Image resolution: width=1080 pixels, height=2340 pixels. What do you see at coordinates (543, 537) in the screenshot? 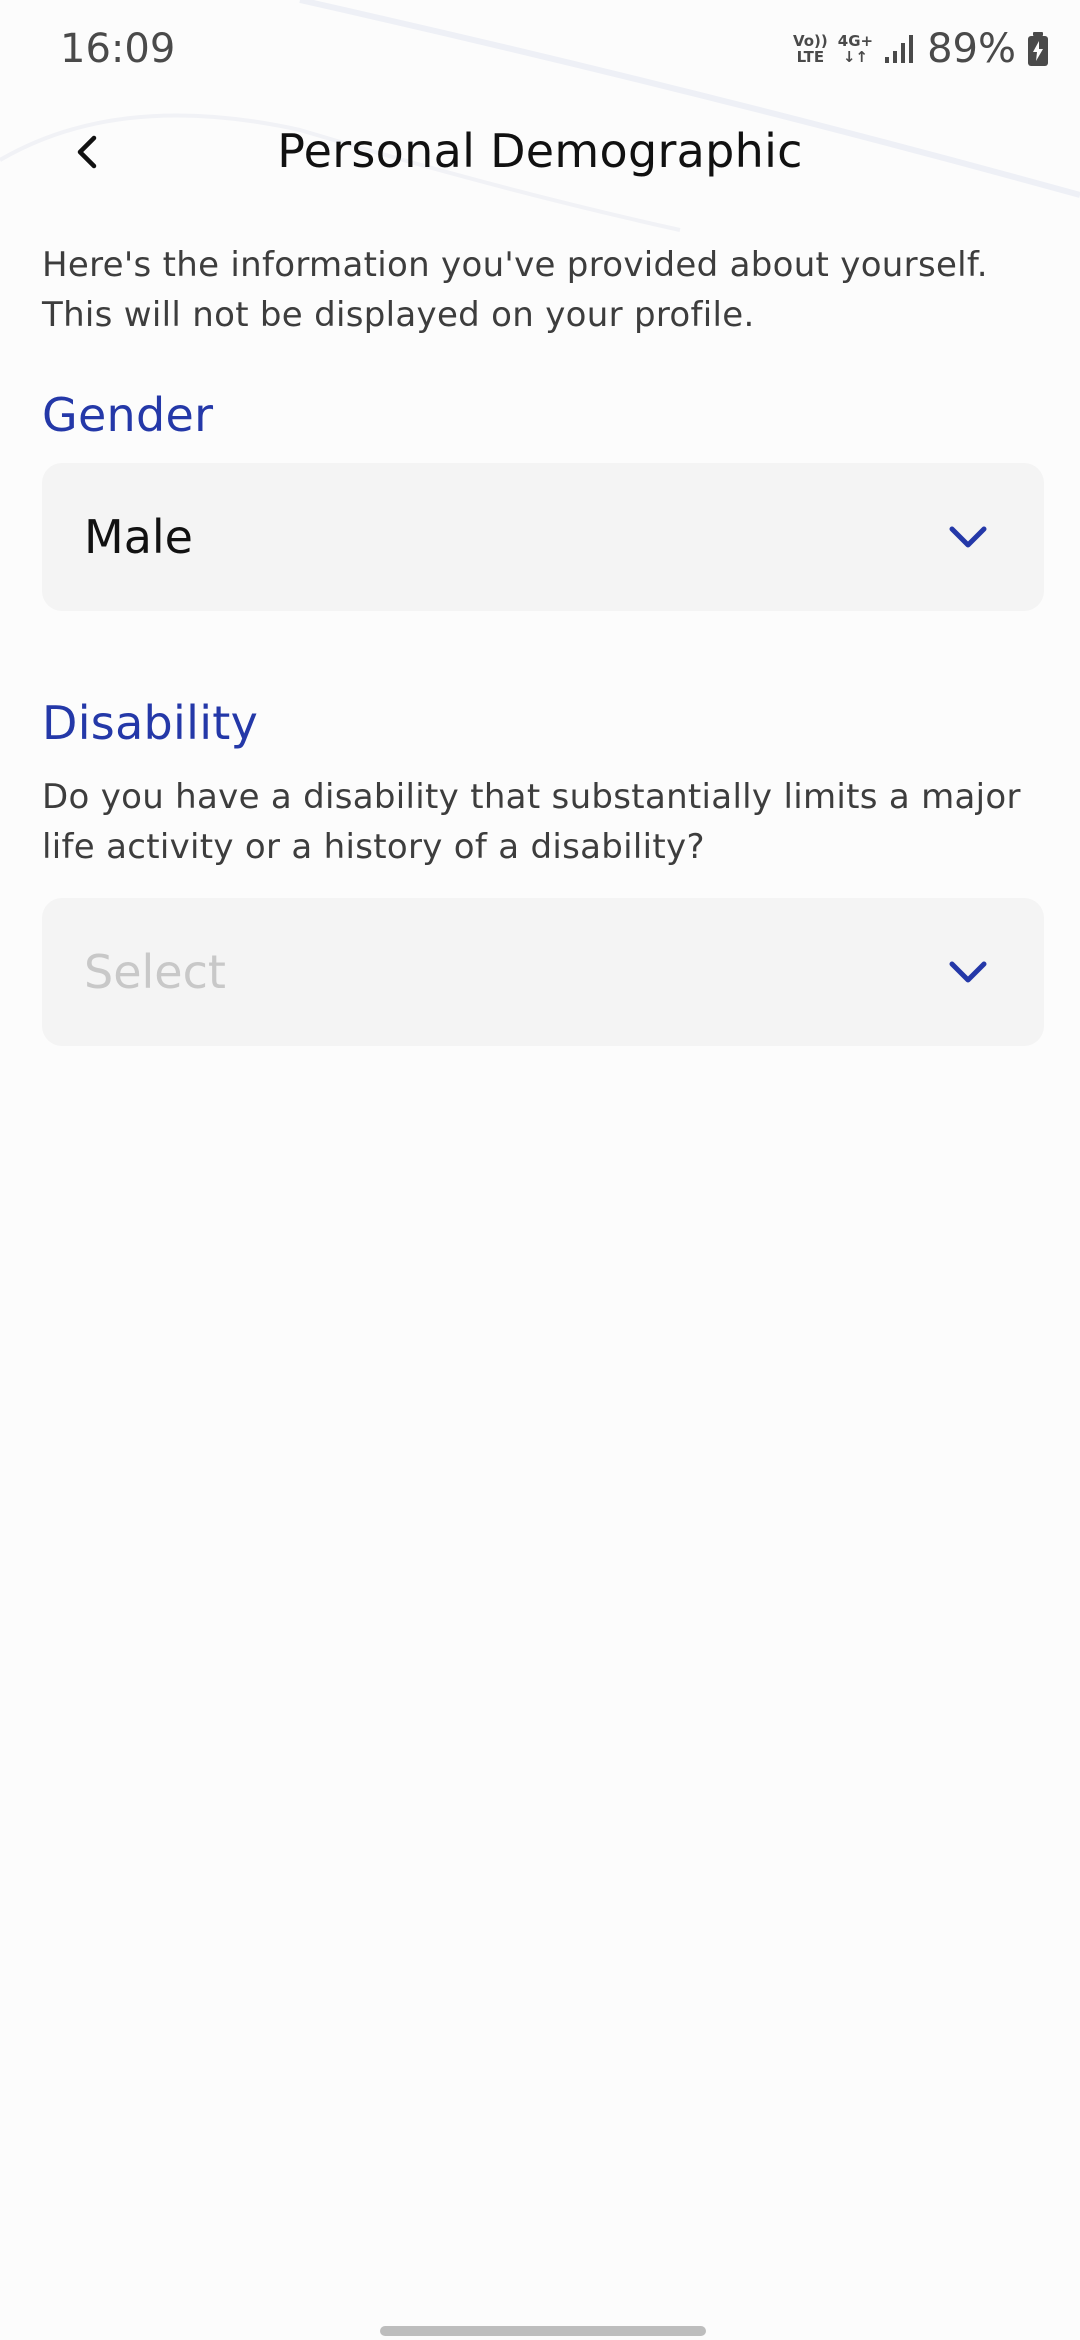
I see `gender-select: Male` at bounding box center [543, 537].